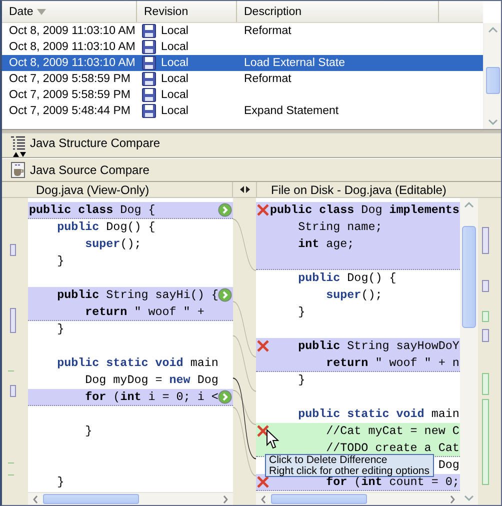  I want to click on code-line: public String sayHowDoY, so click(379, 346).